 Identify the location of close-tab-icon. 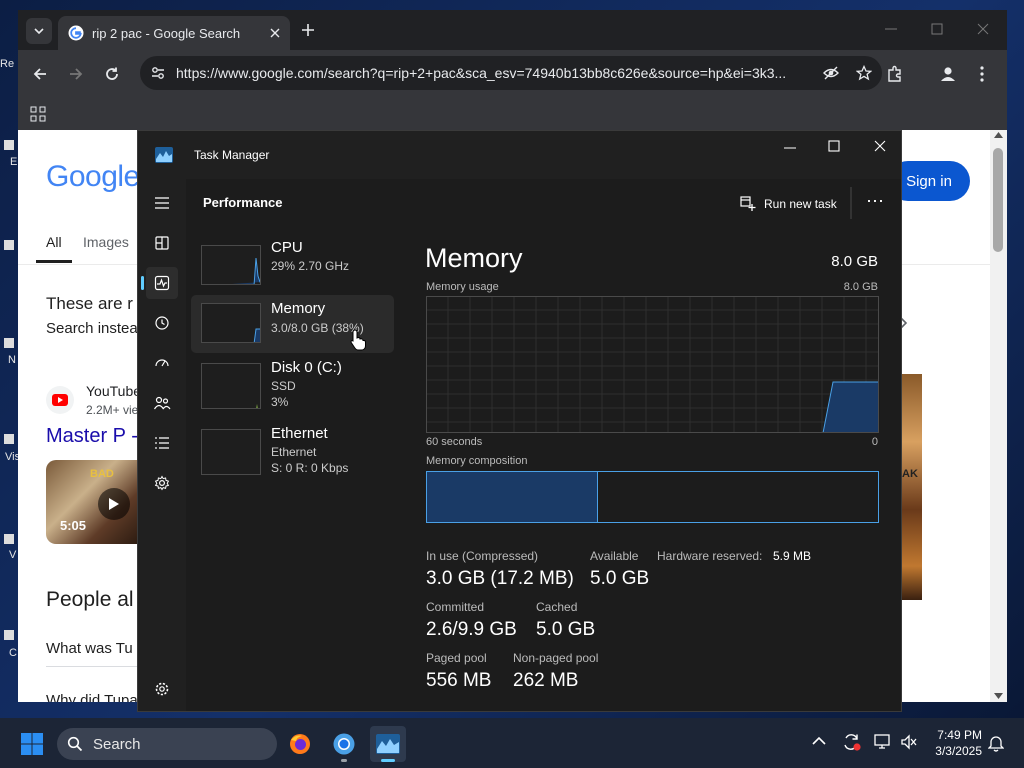
(275, 33).